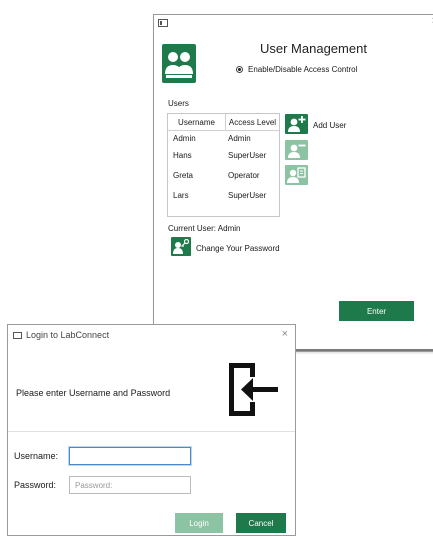  I want to click on cell-access-level: Admin, so click(239, 138).